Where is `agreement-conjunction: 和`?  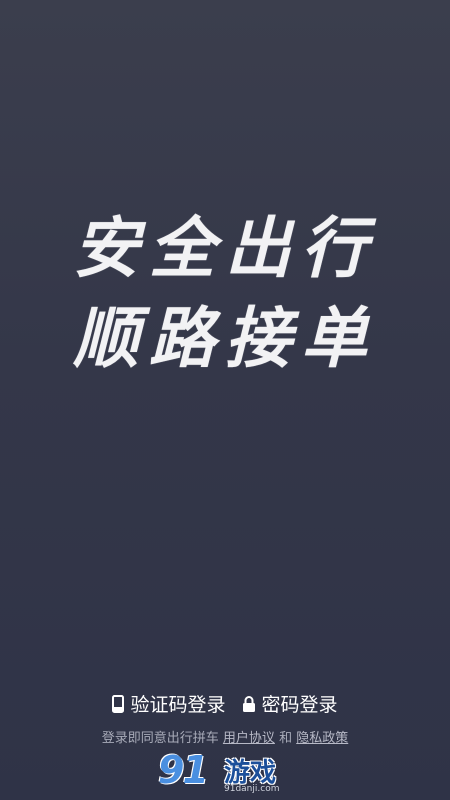
agreement-conjunction: 和 is located at coordinates (286, 738).